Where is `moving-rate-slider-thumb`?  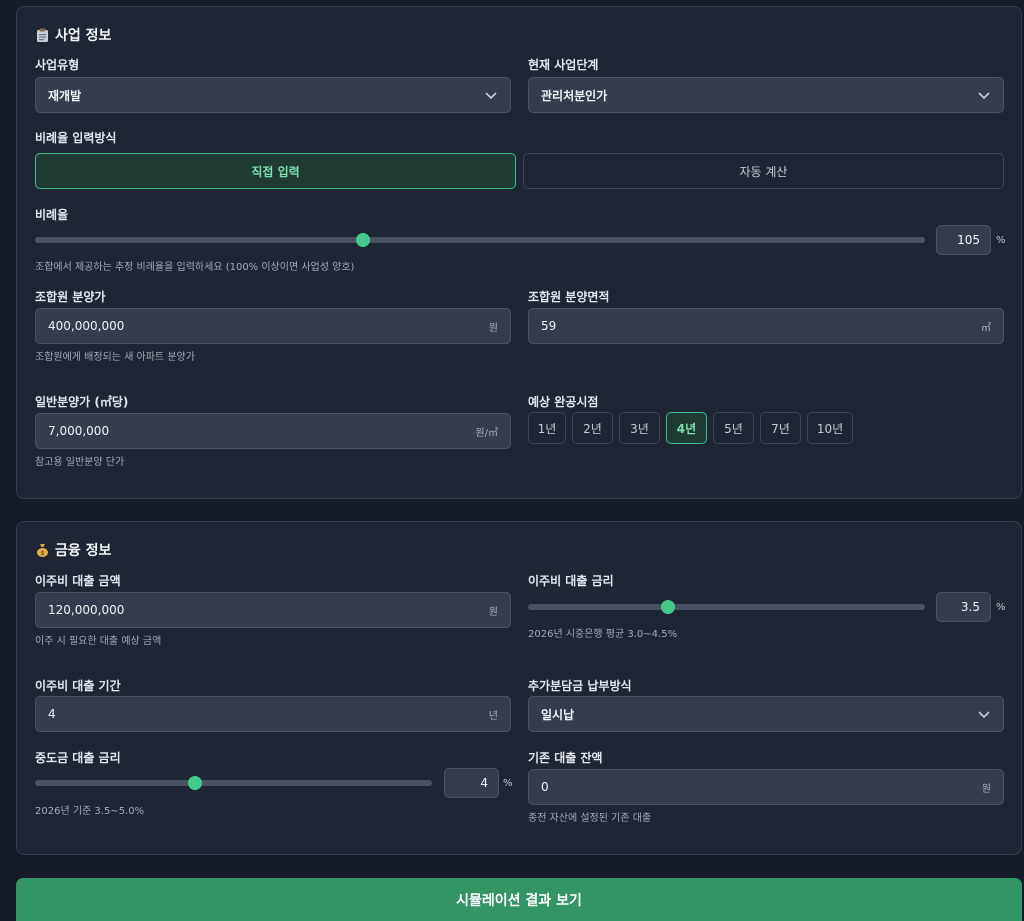 moving-rate-slider-thumb is located at coordinates (668, 607).